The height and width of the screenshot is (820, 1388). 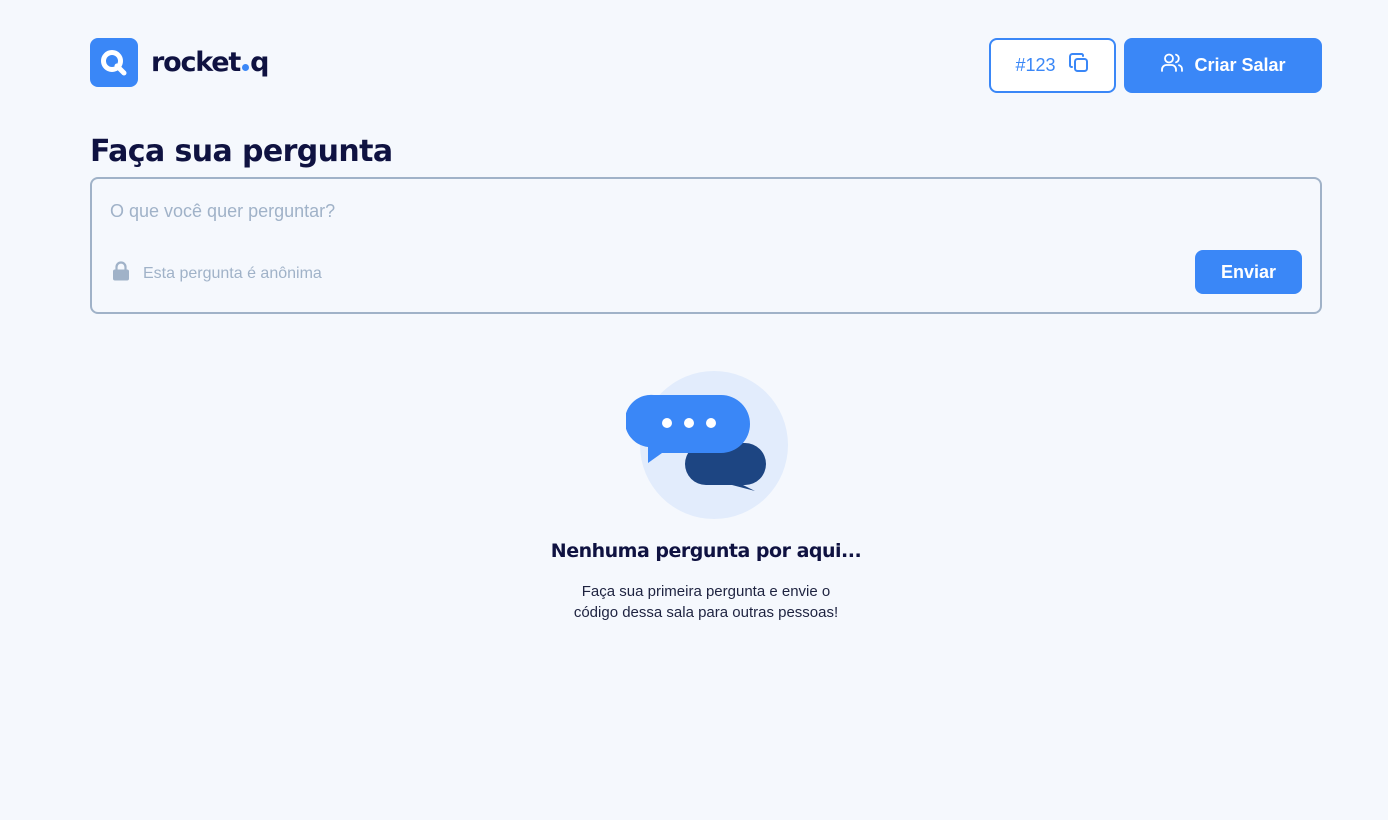 I want to click on copy-icon, so click(x=1079, y=65).